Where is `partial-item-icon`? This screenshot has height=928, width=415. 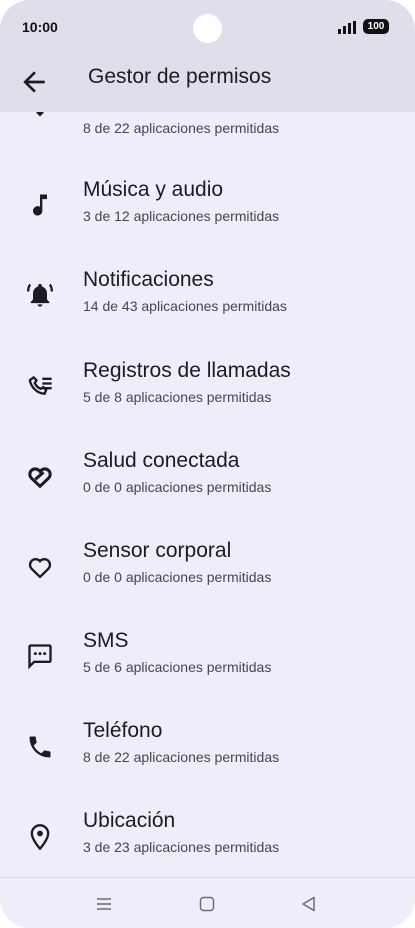
partial-item-icon is located at coordinates (40, 114).